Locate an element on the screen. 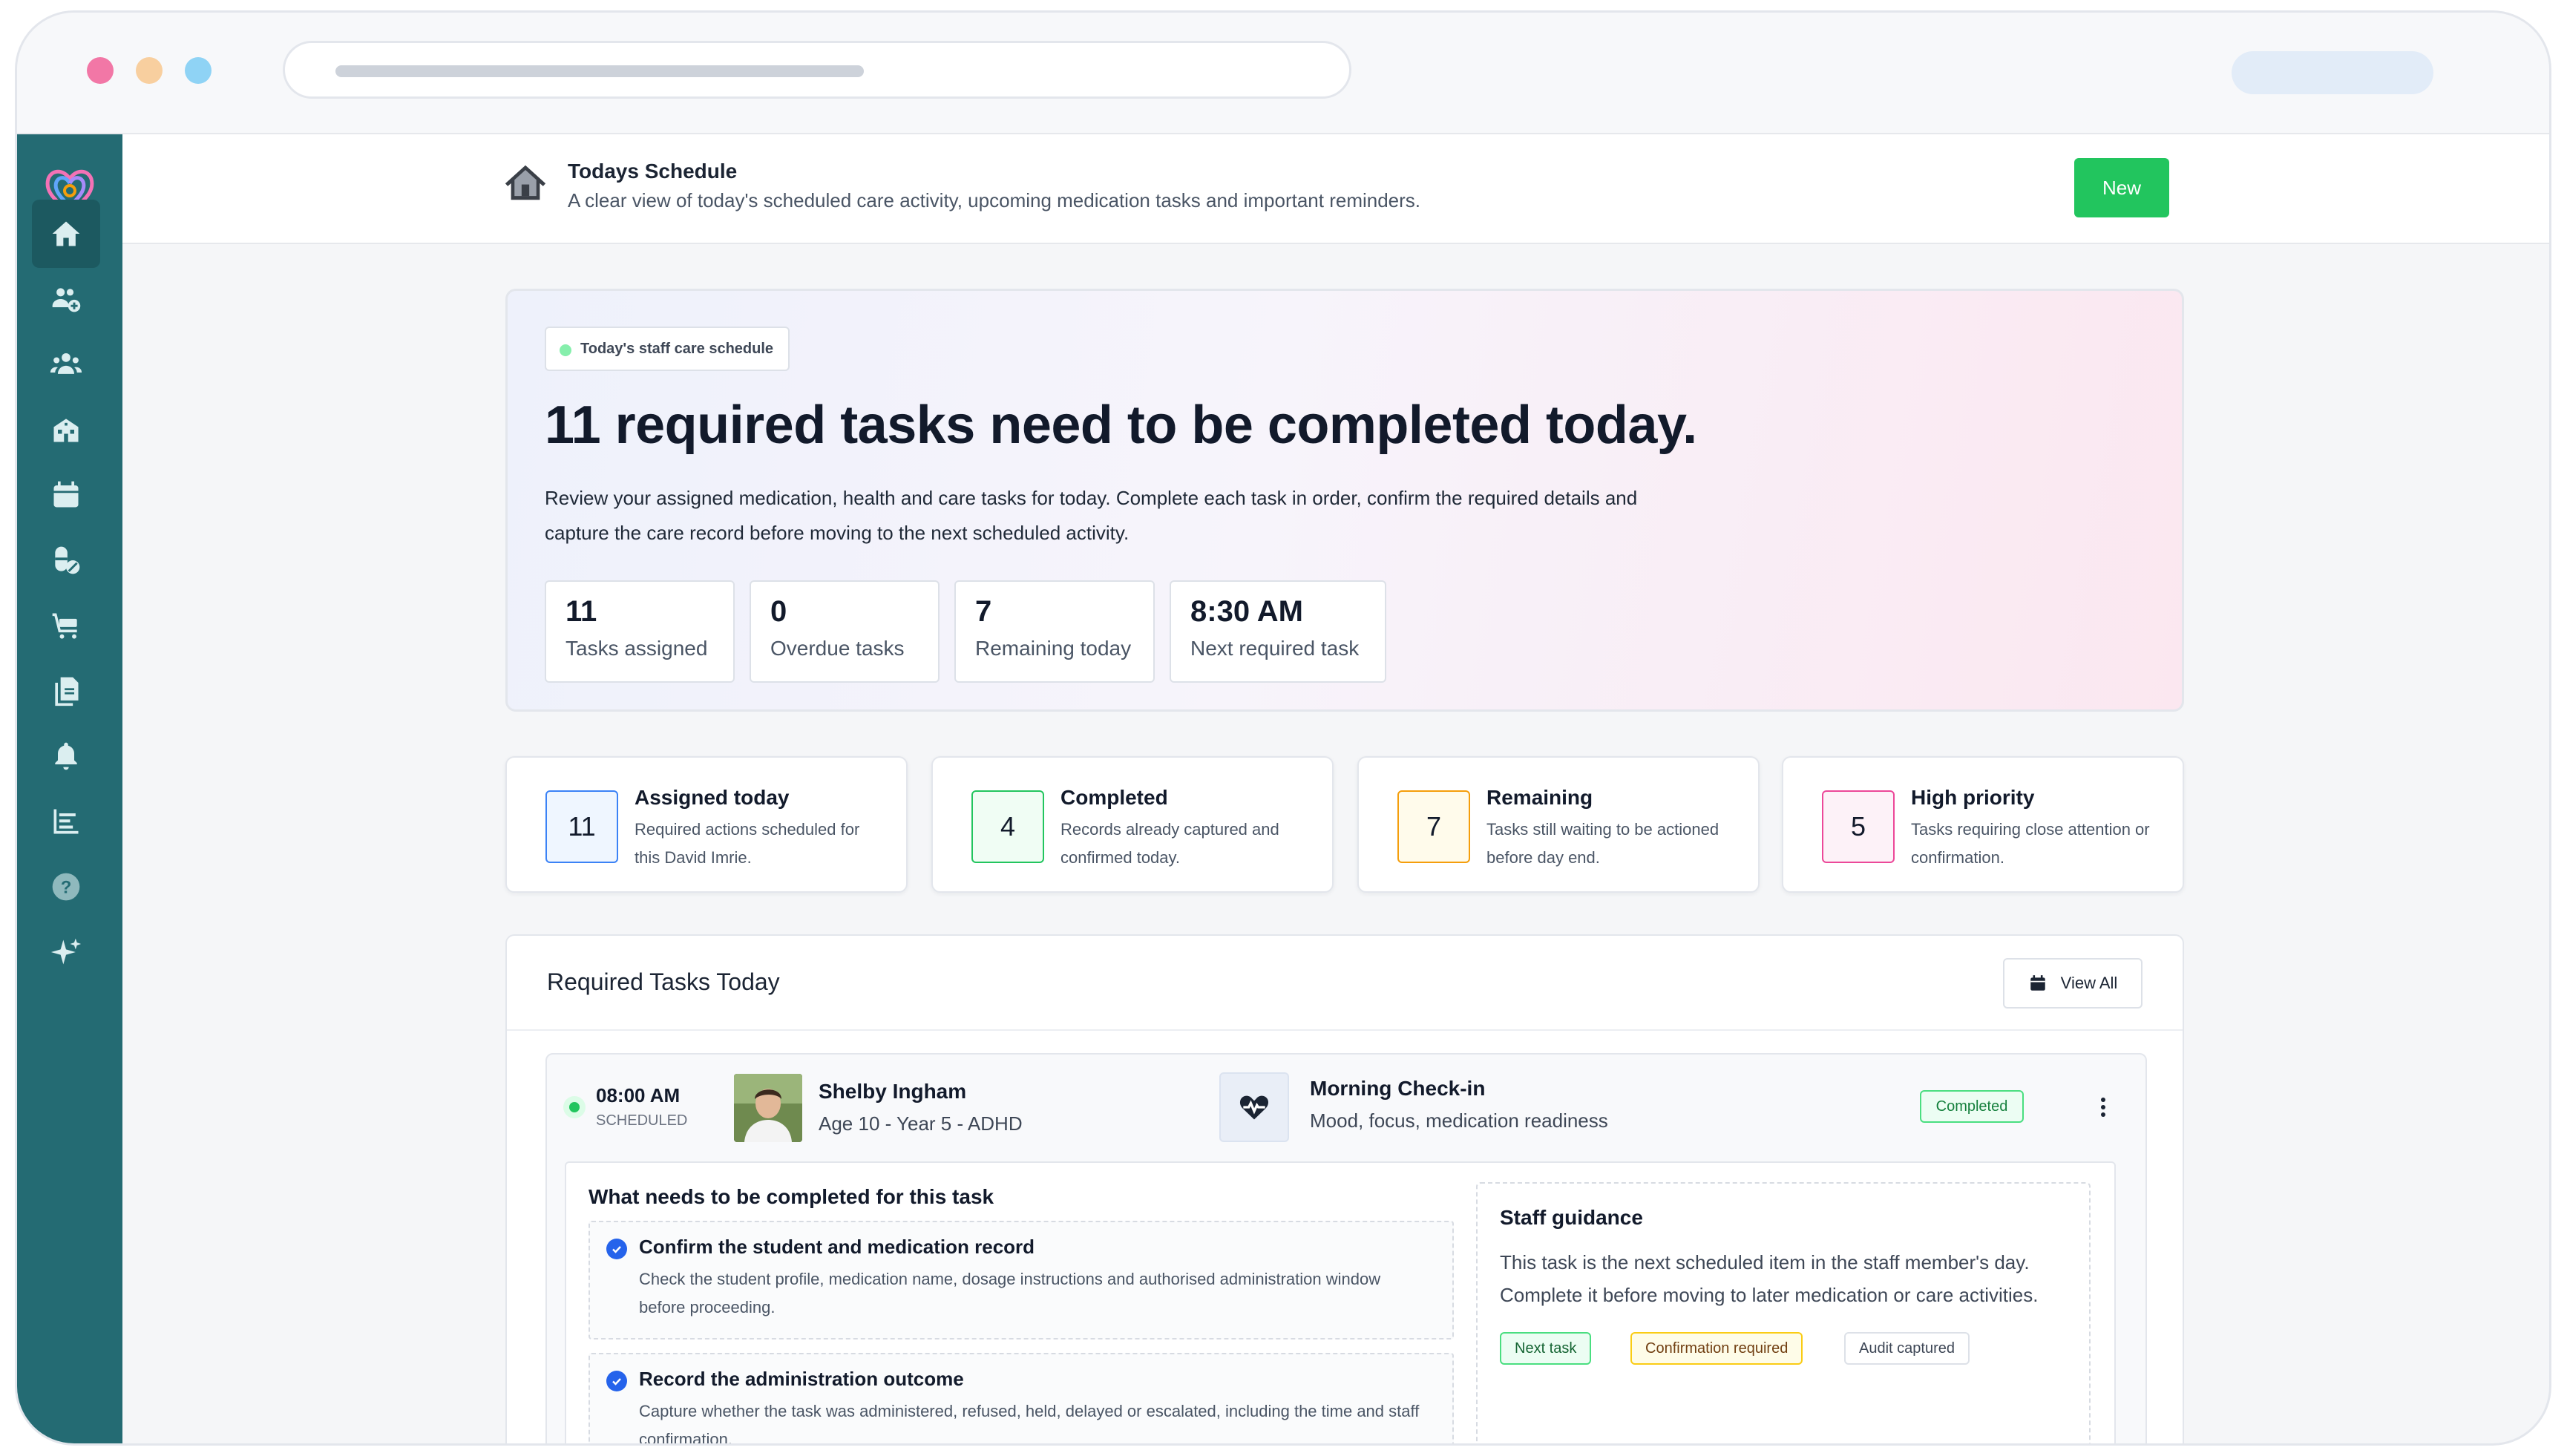 The image size is (2567, 1456). nav-cart is located at coordinates (66, 626).